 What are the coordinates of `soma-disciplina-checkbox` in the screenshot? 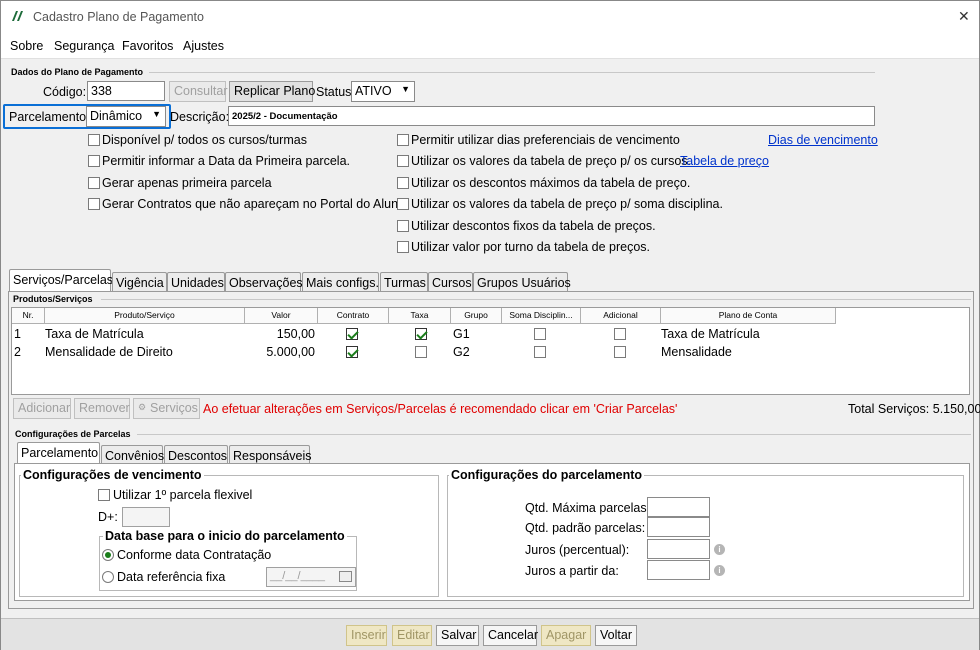 It's located at (403, 204).